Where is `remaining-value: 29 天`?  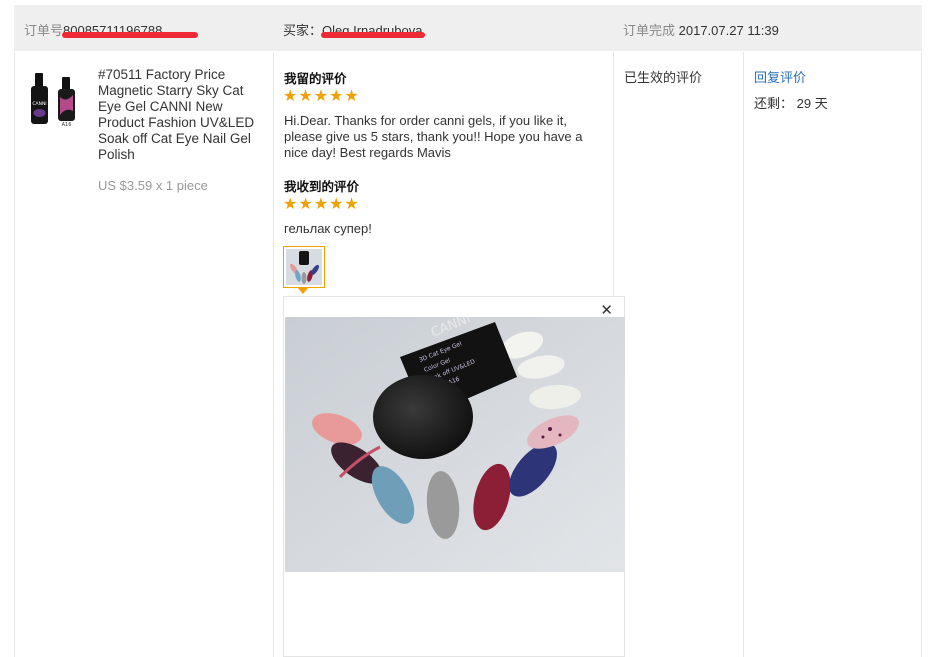
remaining-value: 29 天 is located at coordinates (812, 103).